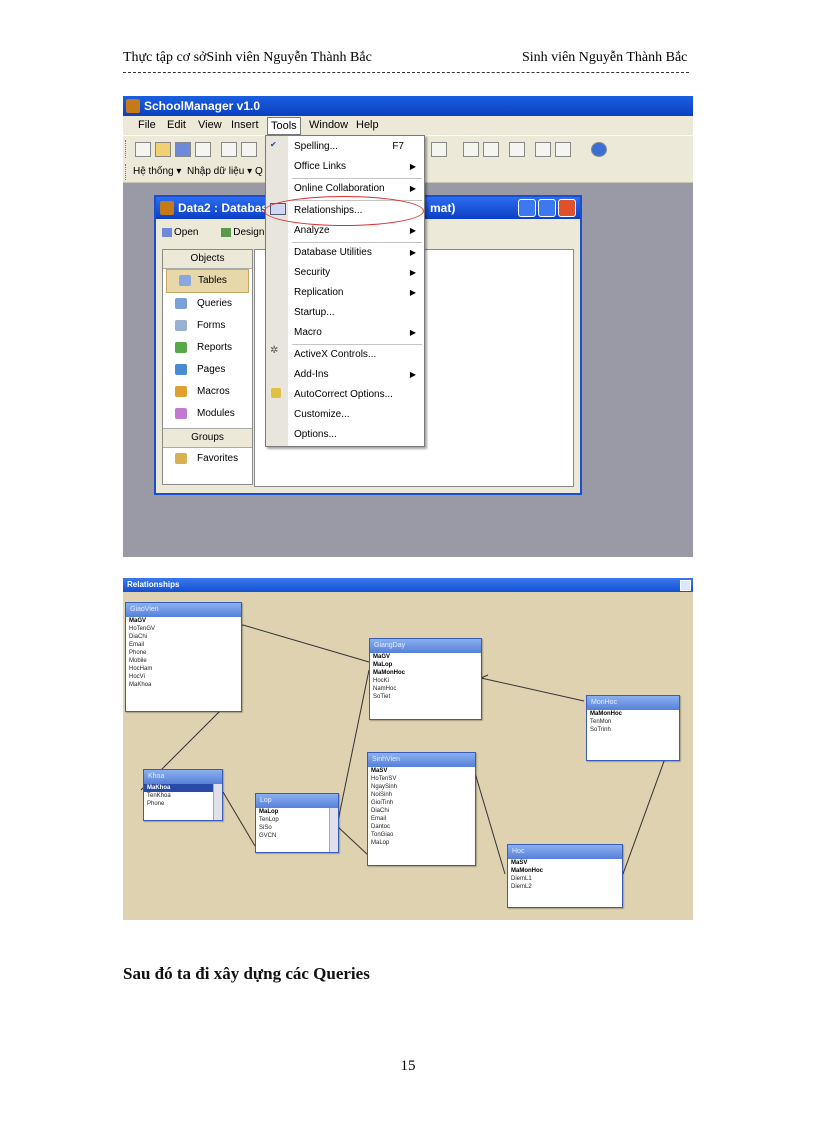 This screenshot has height=1123, width=816. I want to click on link-icon, so click(491, 149).